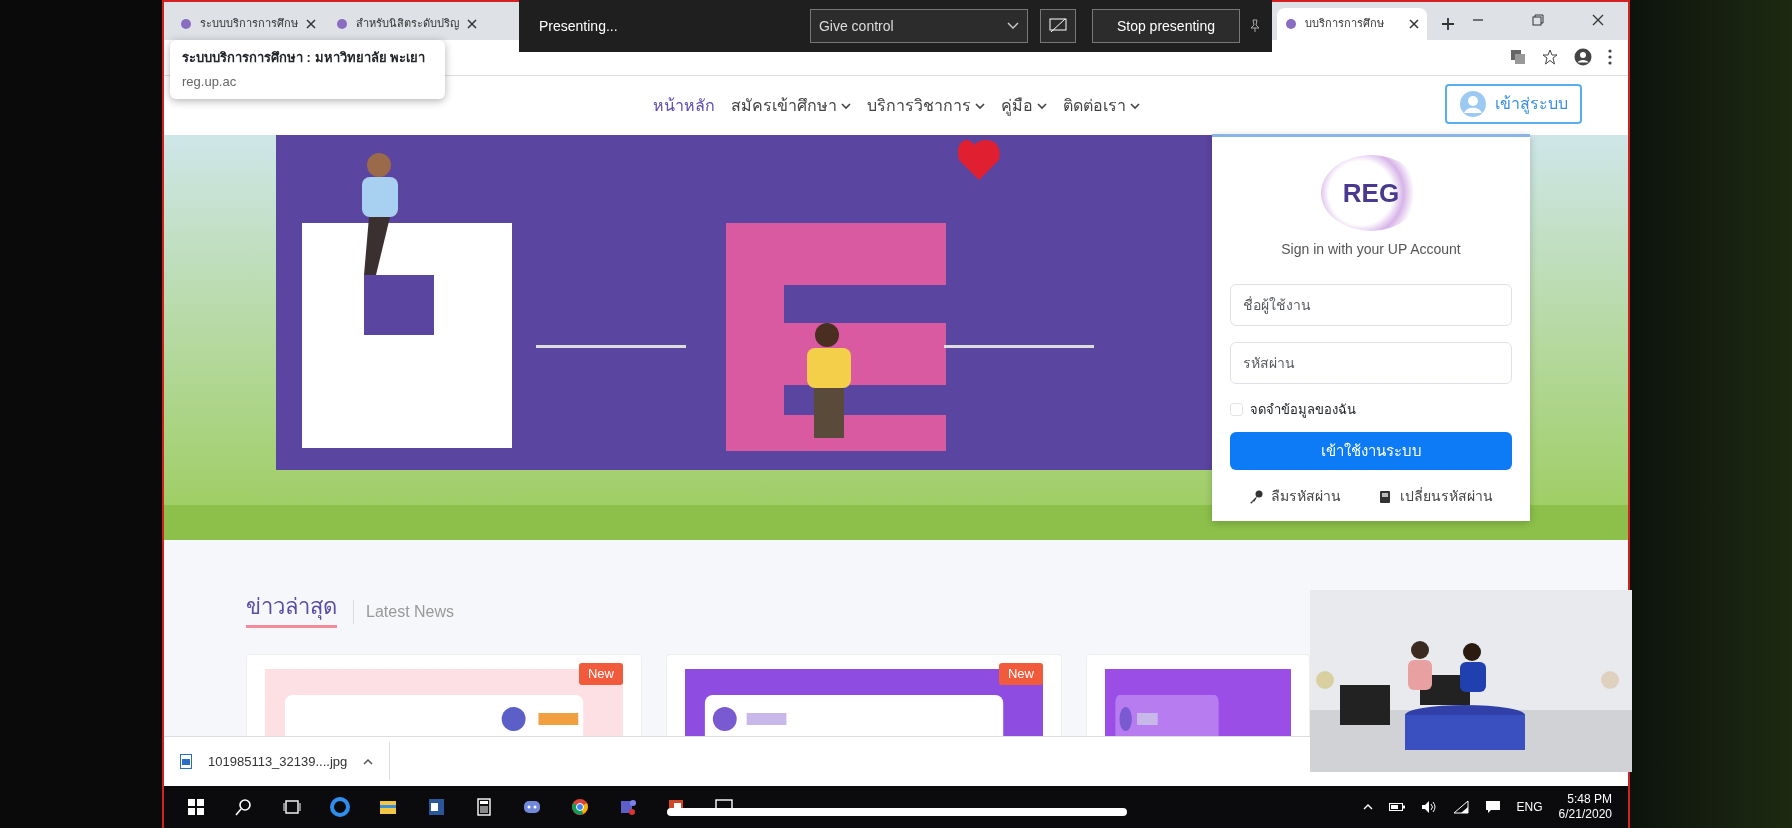 This screenshot has width=1792, height=828. I want to click on avatar-icon, so click(1473, 104).